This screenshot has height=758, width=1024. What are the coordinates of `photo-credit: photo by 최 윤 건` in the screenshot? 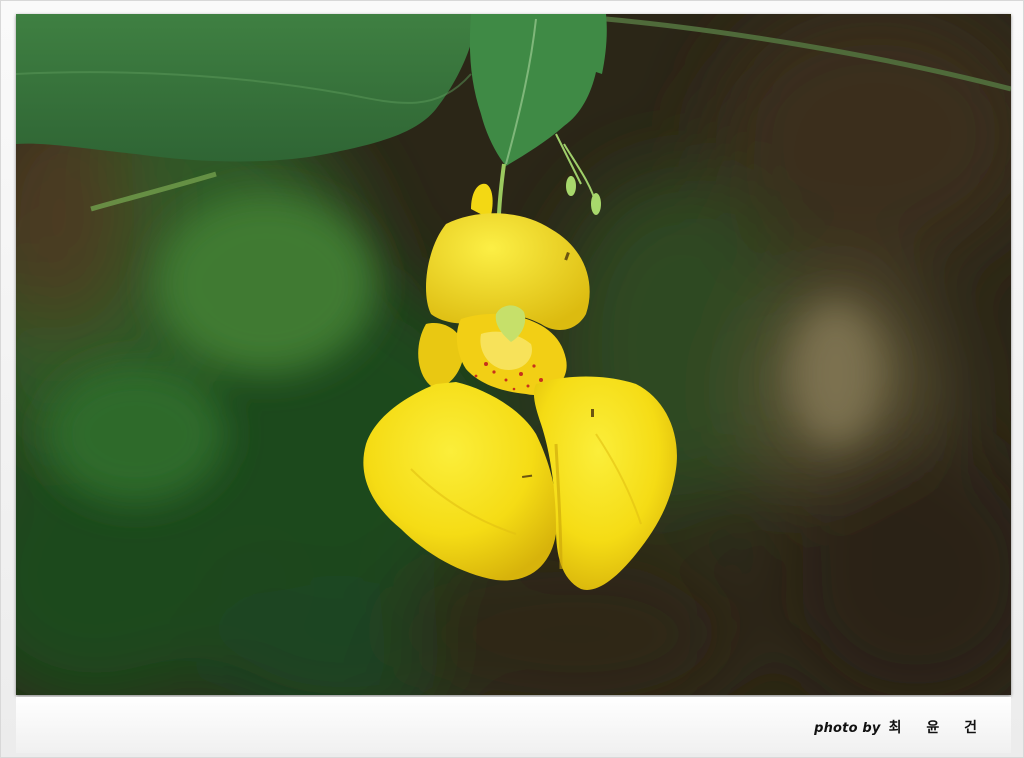 It's located at (900, 727).